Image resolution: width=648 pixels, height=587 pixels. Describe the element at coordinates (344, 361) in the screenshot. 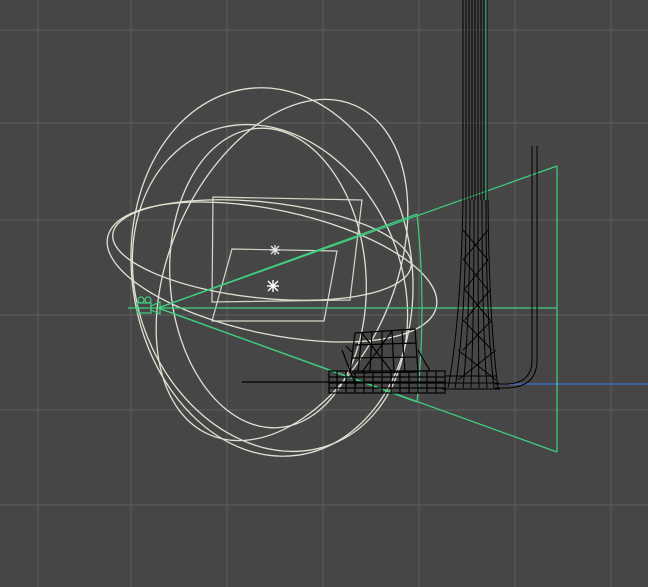

I see `deck-structure` at that location.